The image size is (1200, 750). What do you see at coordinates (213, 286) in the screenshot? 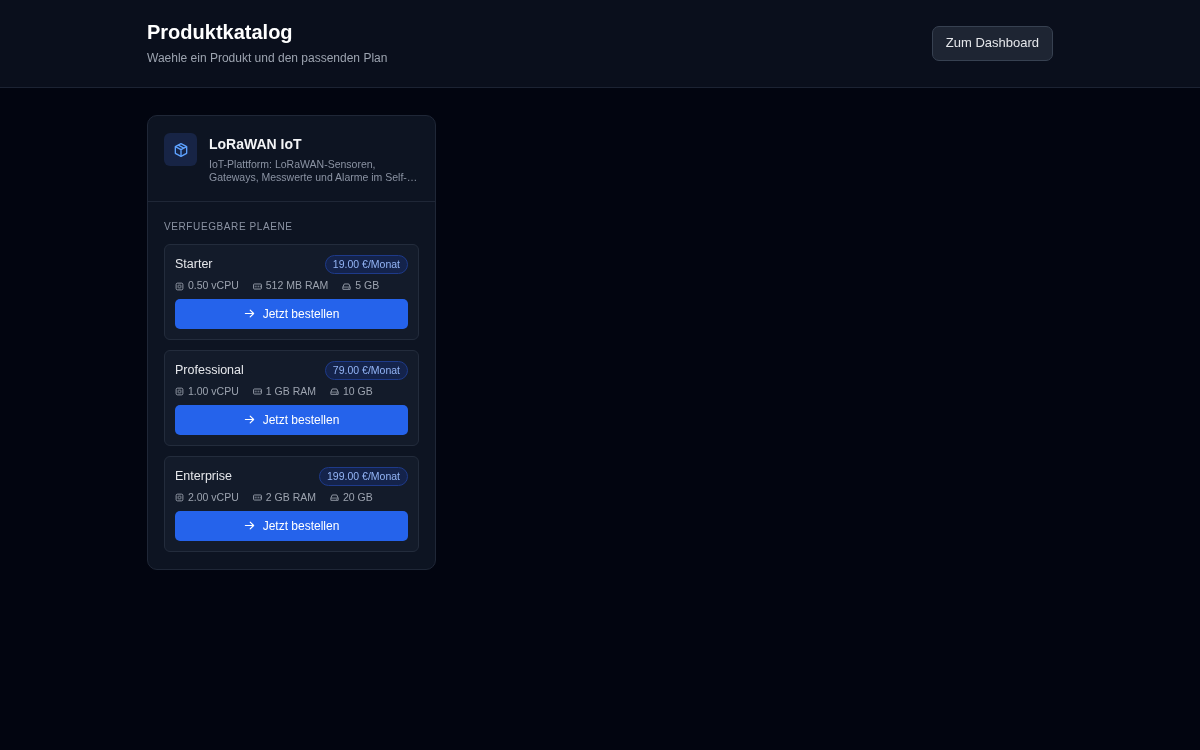
I see `spec-text: 0.50 vCPU` at bounding box center [213, 286].